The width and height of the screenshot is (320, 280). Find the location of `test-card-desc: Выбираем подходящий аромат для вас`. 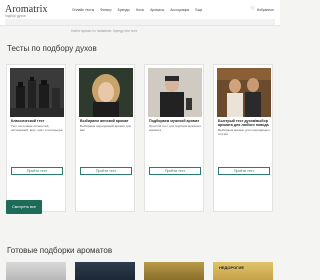

test-card-desc: Выбираем подходящий аромат для вас is located at coordinates (106, 128).